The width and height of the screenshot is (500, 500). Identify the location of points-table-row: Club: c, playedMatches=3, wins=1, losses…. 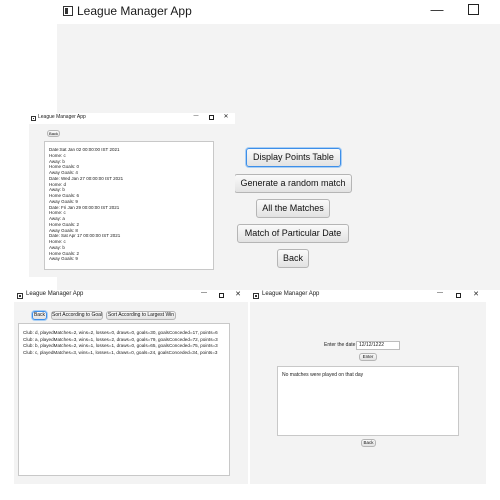
(120, 352).